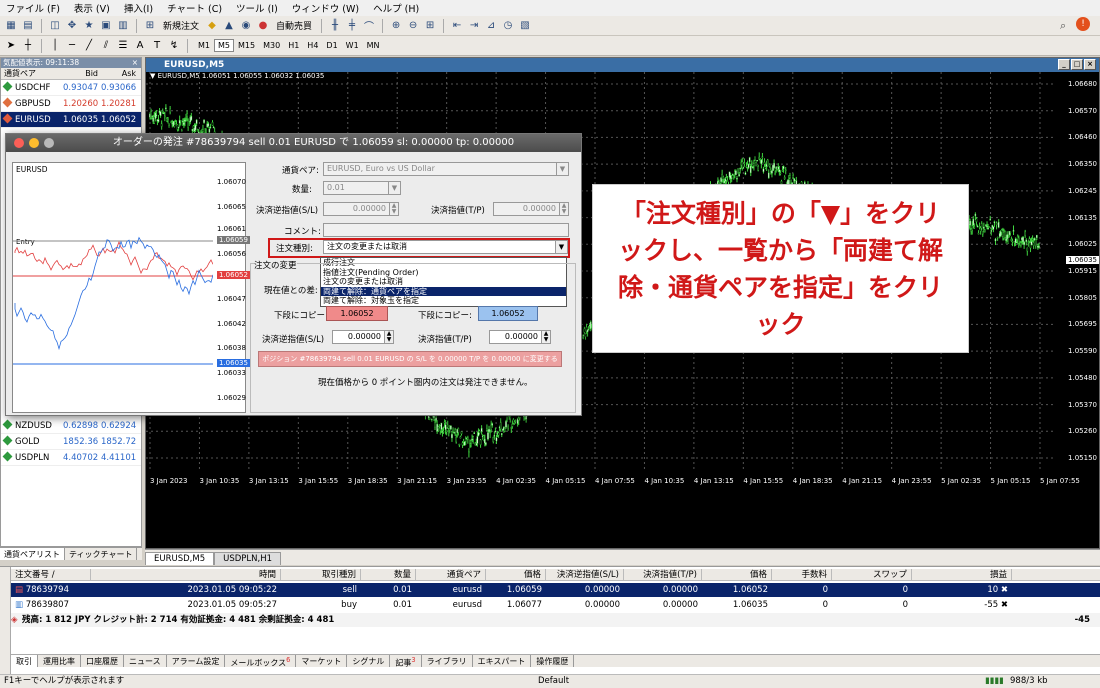 The width and height of the screenshot is (1100, 688). What do you see at coordinates (11, 46) in the screenshot?
I see `cursor-icon: ➤` at bounding box center [11, 46].